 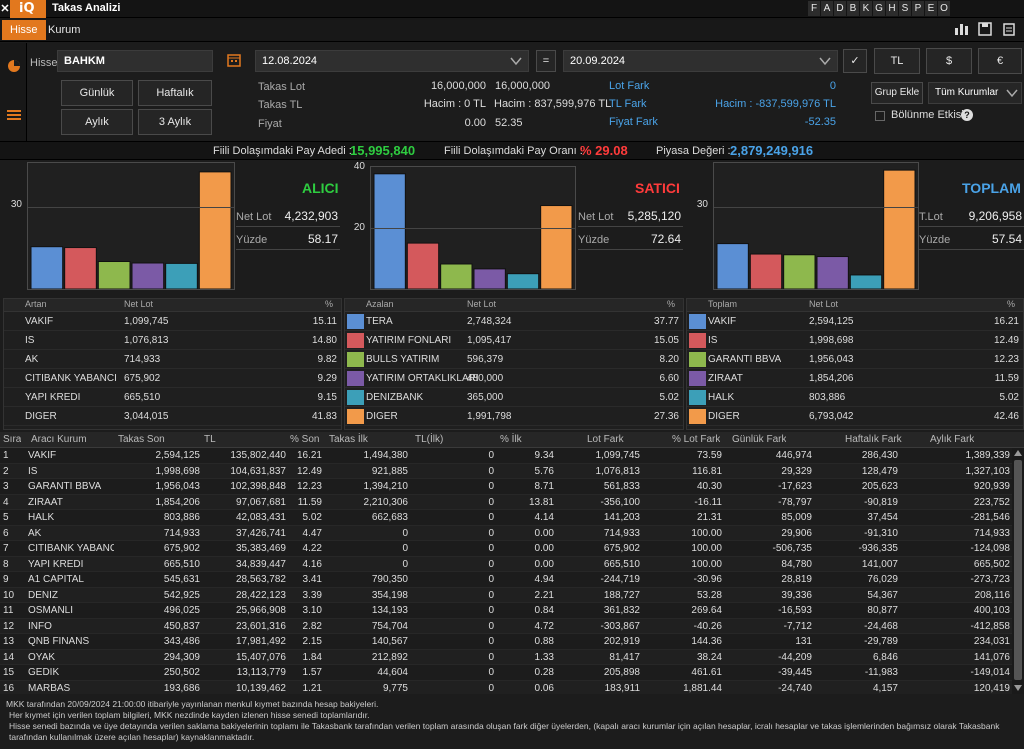 I want to click on scroll-up-icon, so click(x=1018, y=453).